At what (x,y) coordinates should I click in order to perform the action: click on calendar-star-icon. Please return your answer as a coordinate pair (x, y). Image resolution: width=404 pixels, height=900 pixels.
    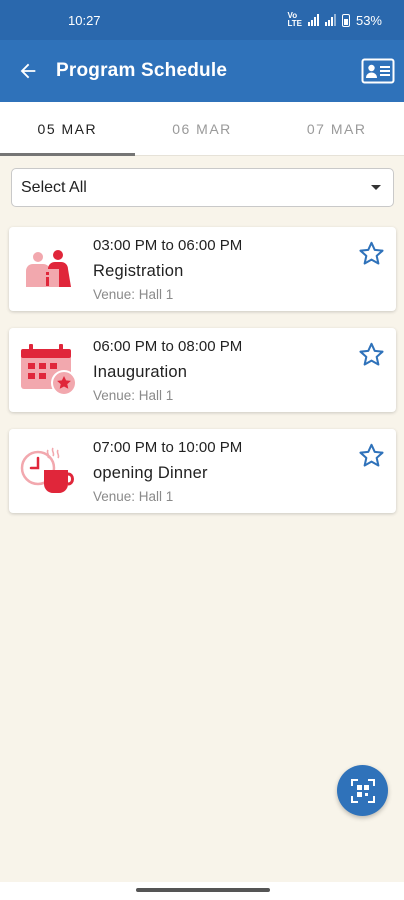
    Looking at the image, I should click on (49, 370).